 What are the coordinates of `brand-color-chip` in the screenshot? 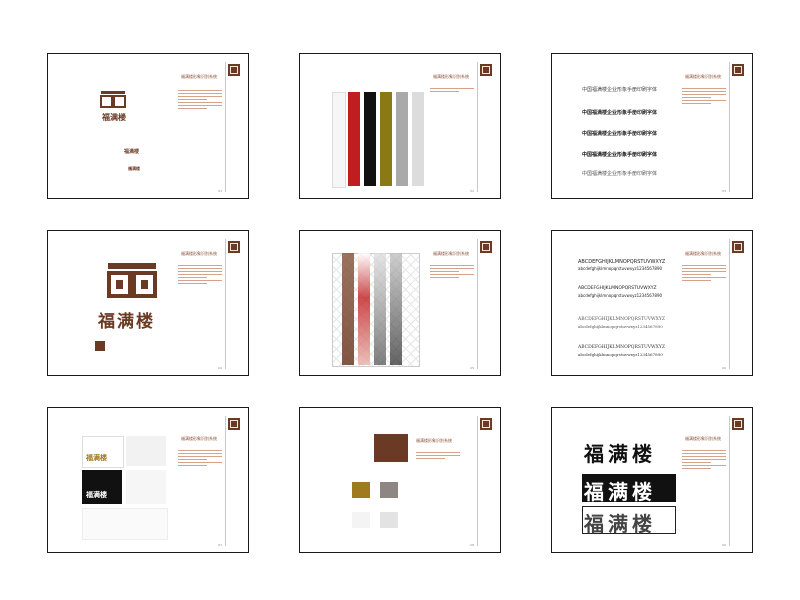 It's located at (100, 346).